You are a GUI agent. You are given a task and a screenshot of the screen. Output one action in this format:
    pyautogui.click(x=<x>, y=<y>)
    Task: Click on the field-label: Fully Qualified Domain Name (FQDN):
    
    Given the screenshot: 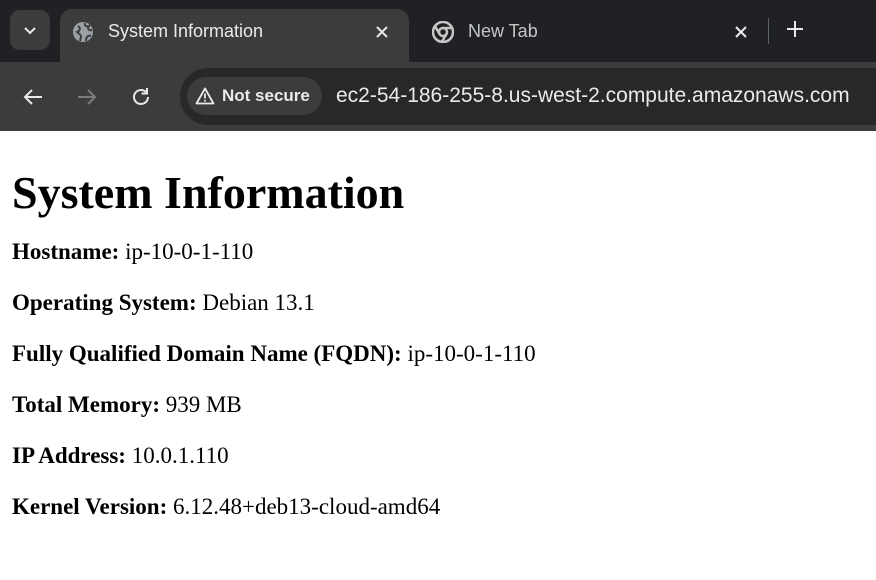 What is the action you would take?
    pyautogui.click(x=207, y=353)
    